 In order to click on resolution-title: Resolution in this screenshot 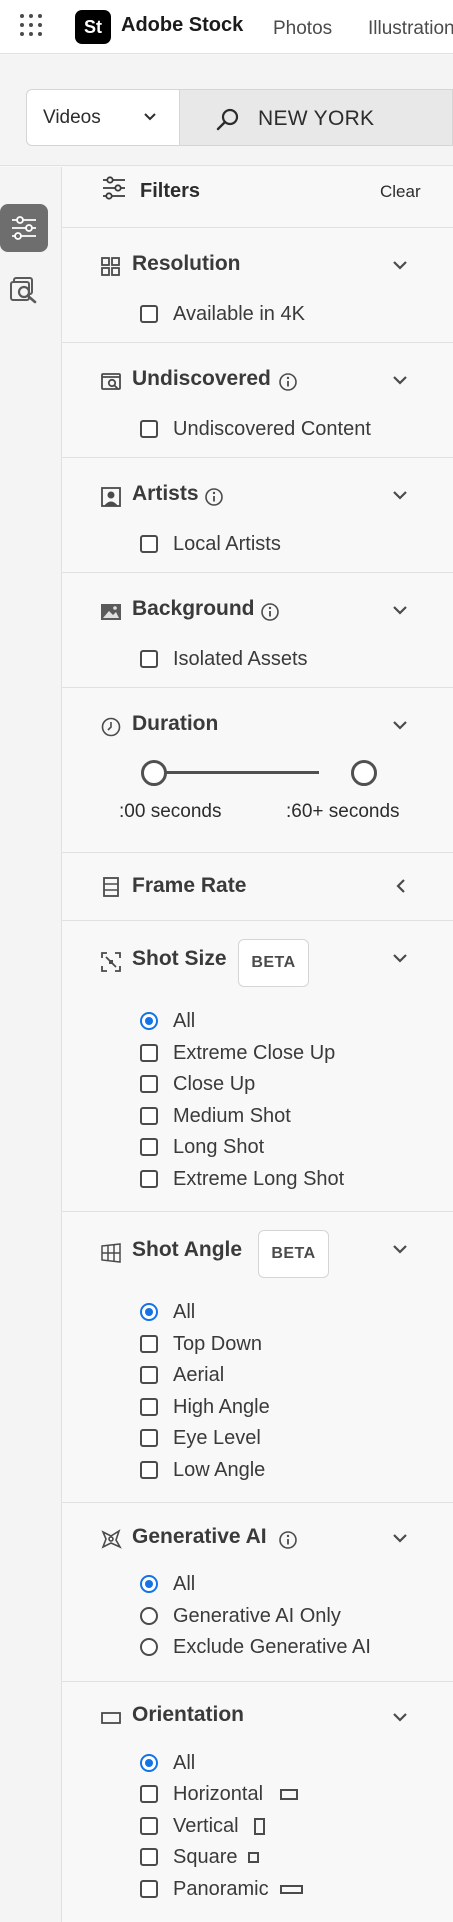, I will do `click(186, 264)`.